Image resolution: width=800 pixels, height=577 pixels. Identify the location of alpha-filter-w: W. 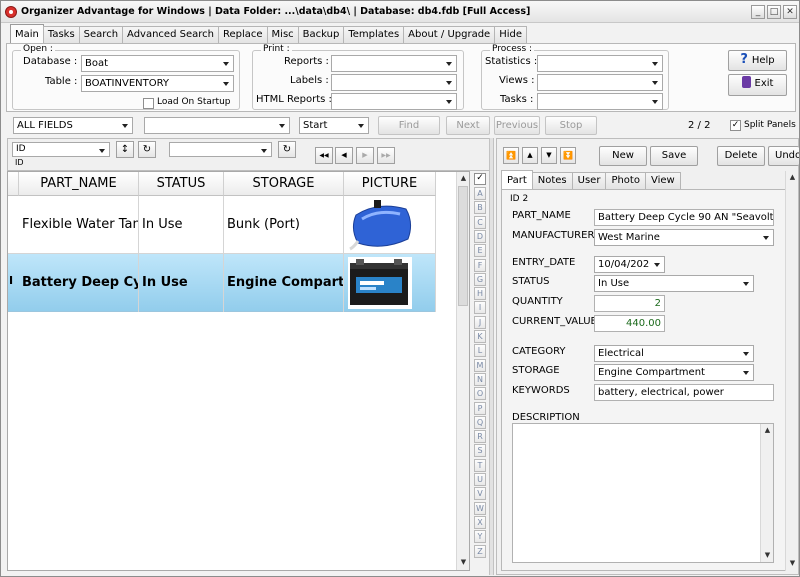
(480, 508).